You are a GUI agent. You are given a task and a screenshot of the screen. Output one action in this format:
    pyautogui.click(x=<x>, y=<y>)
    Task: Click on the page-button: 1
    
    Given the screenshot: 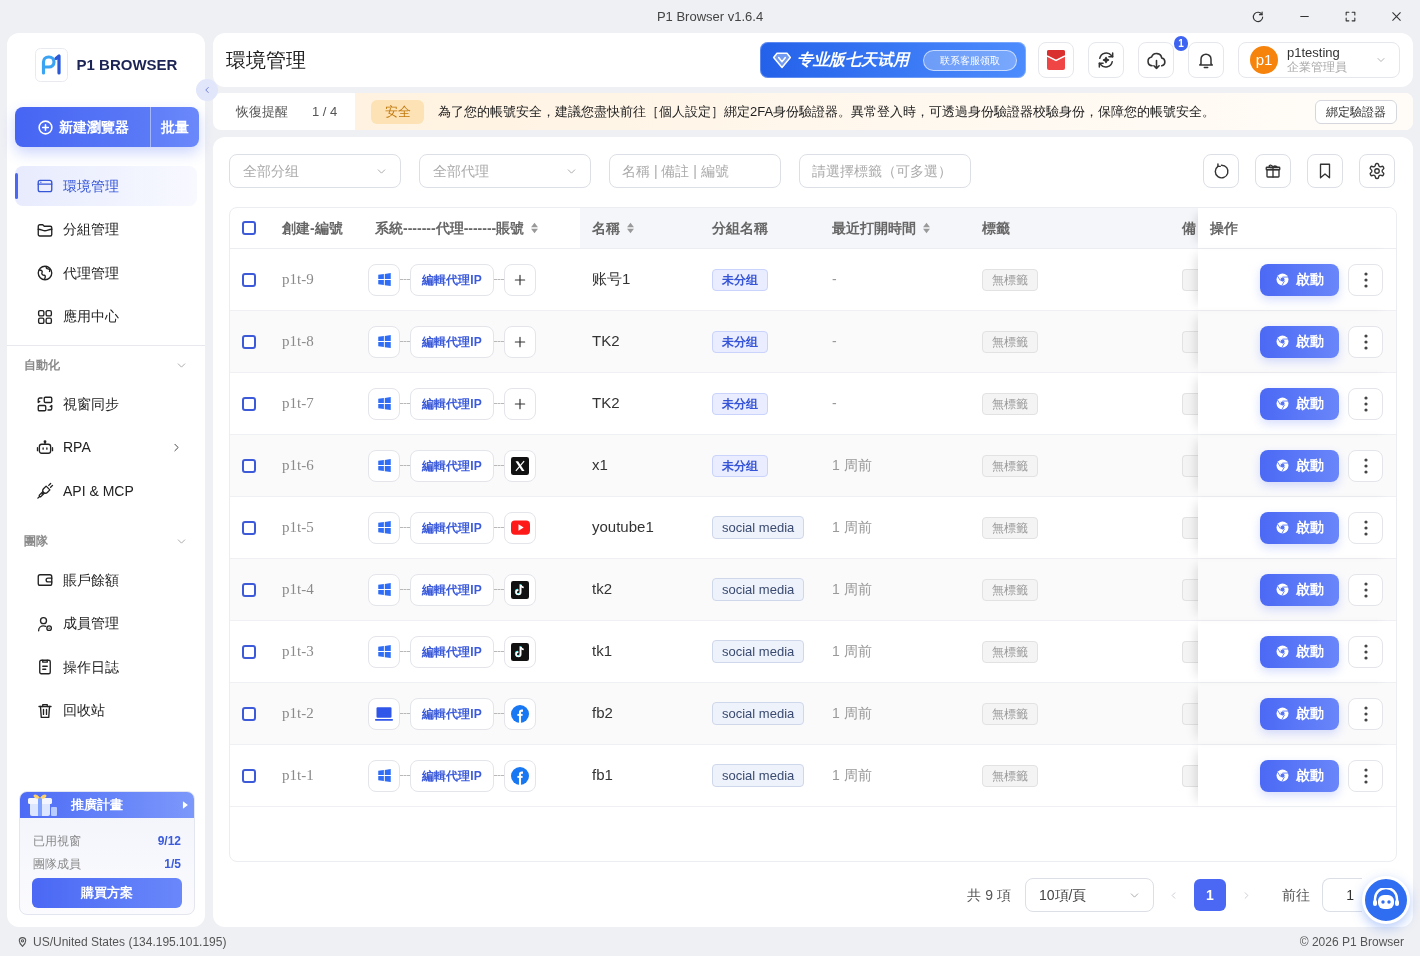 What is the action you would take?
    pyautogui.click(x=1210, y=895)
    